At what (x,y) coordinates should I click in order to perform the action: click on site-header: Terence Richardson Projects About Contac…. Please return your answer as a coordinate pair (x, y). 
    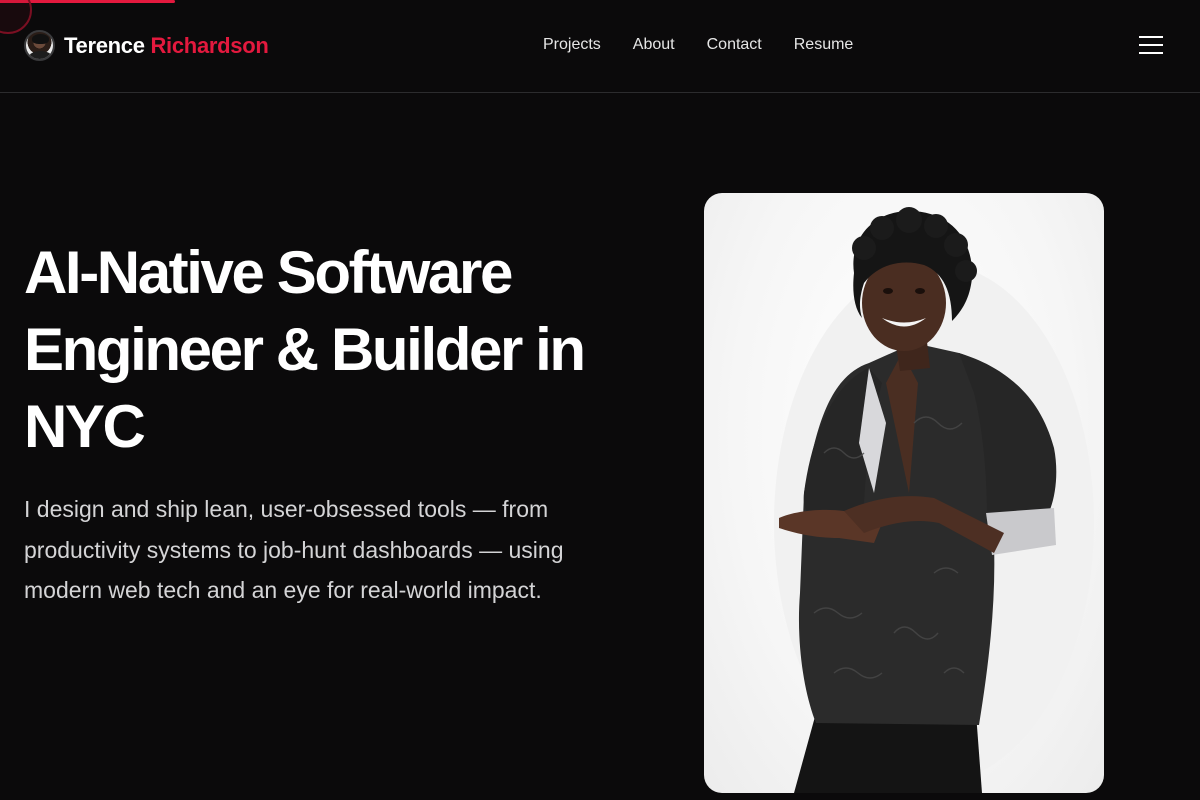
    Looking at the image, I should click on (600, 46).